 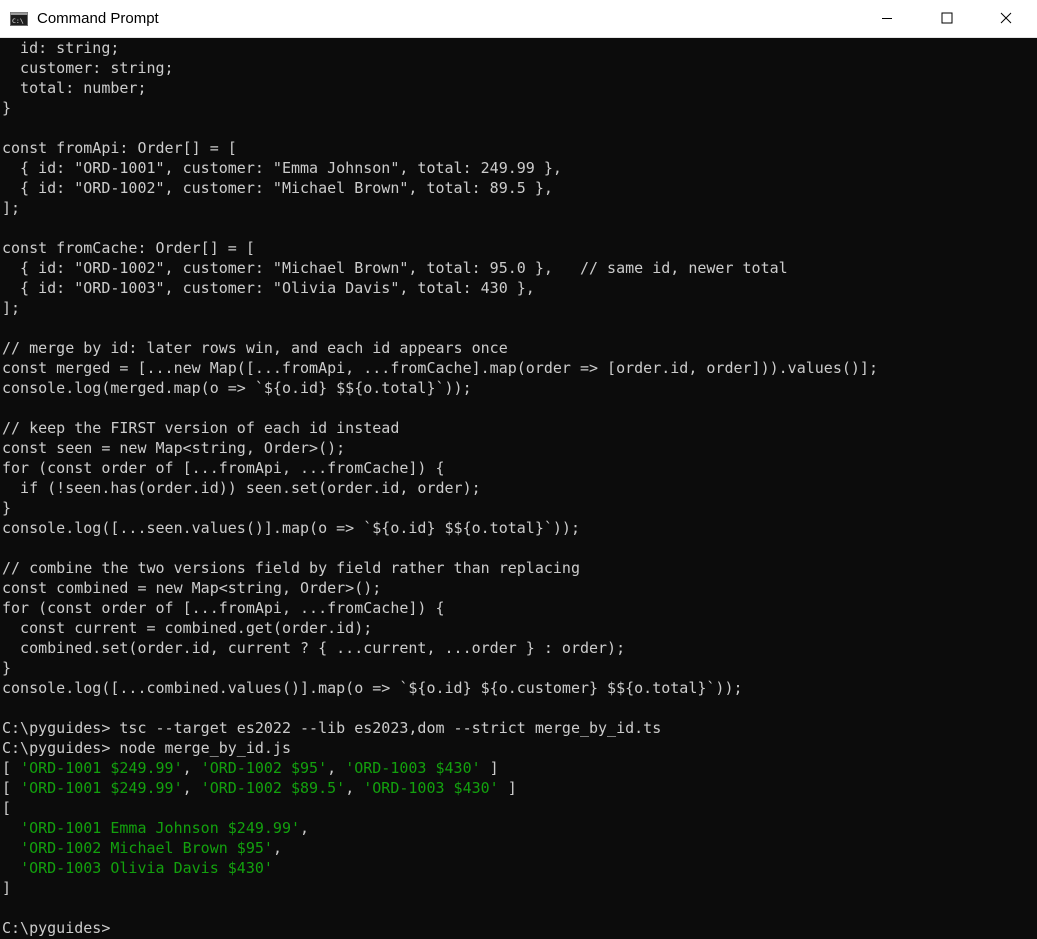 I want to click on console-text: const seen = new Map<string, Order>();, so click(x=174, y=448).